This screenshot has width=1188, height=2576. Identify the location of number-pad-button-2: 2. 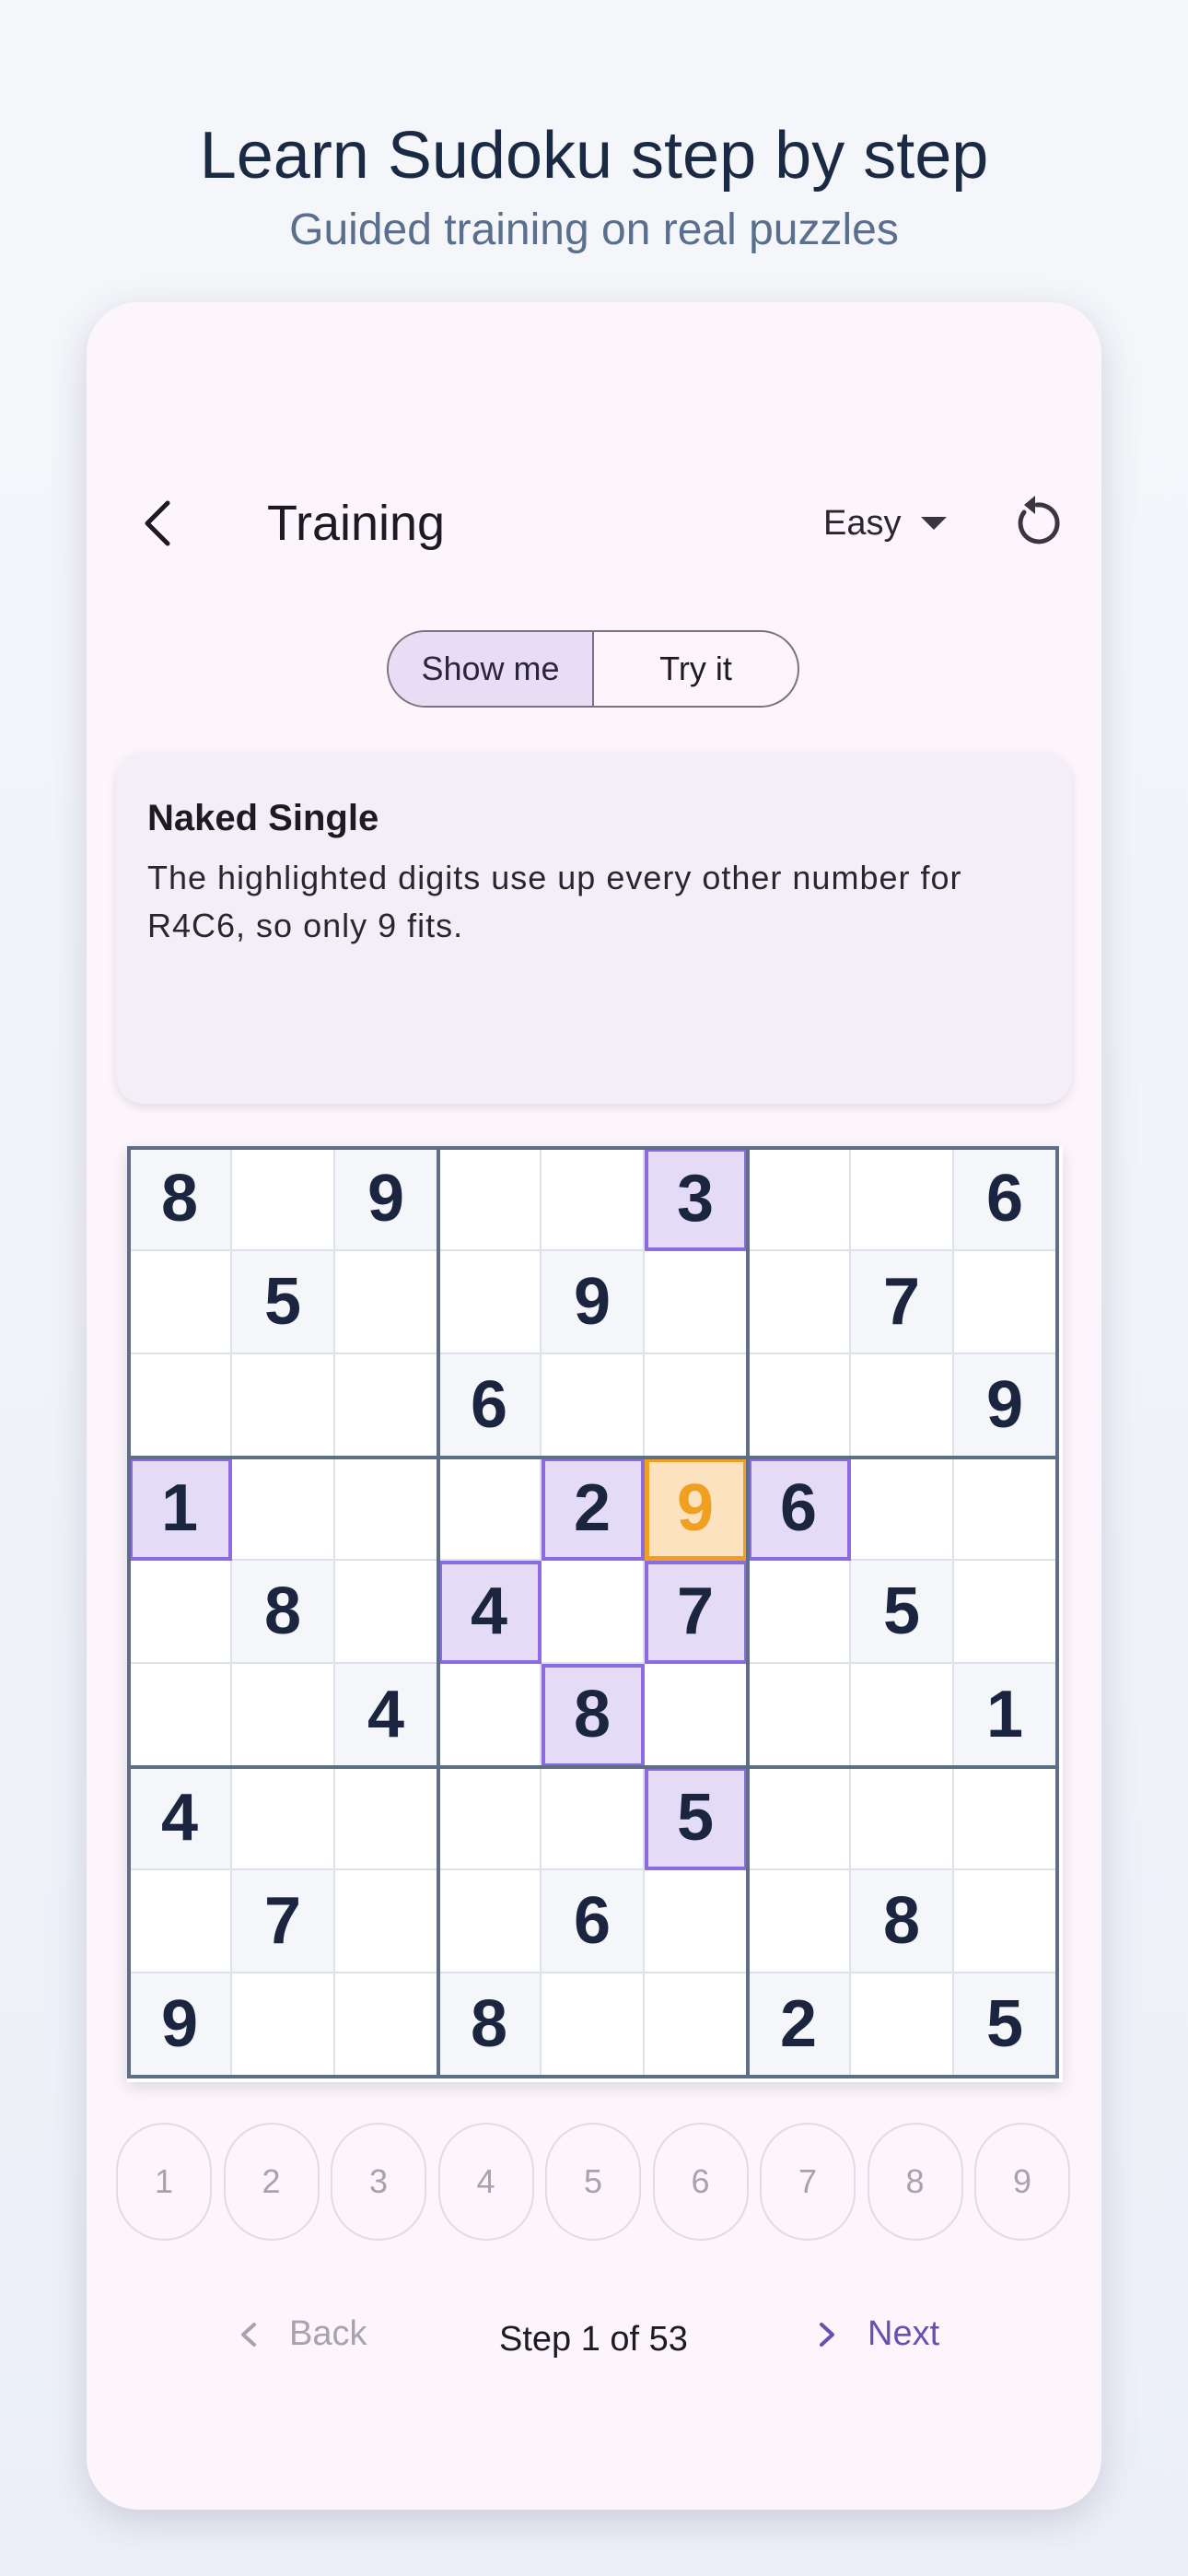
(271, 2182).